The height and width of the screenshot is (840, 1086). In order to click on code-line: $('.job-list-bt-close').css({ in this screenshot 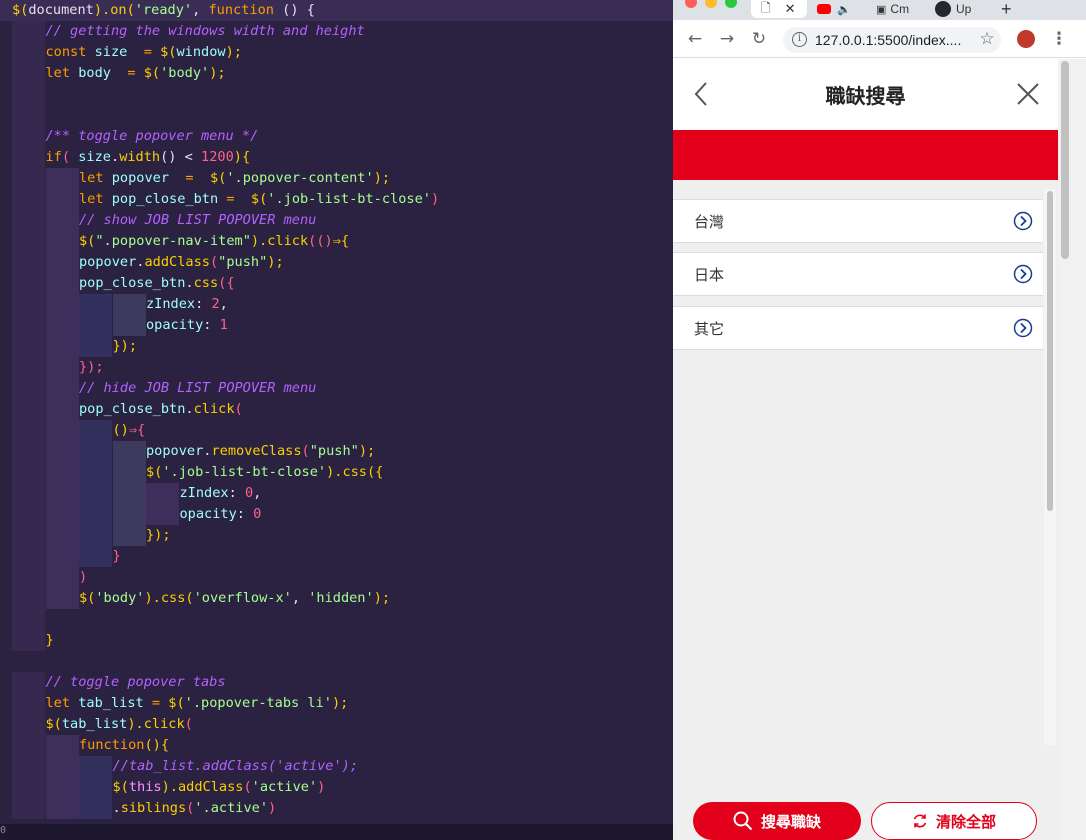, I will do `click(264, 472)`.